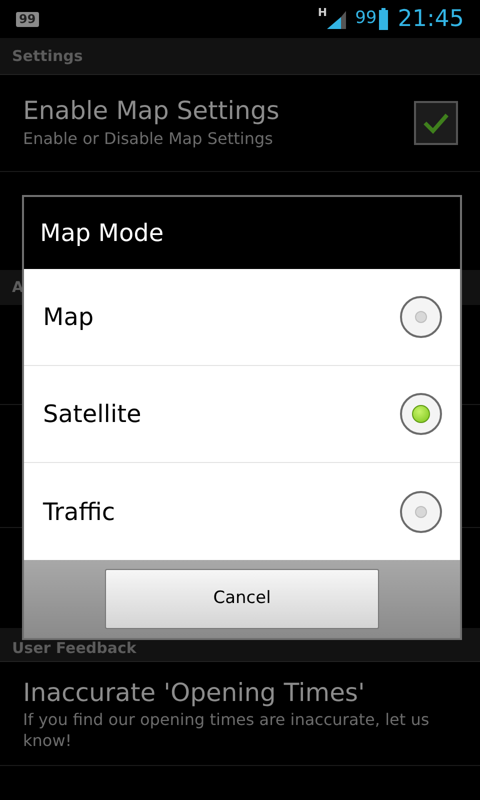  I want to click on settings-row: Inaccurate 'Opening Times' If you find our opening times are inaccurate, let us know!, so click(240, 714).